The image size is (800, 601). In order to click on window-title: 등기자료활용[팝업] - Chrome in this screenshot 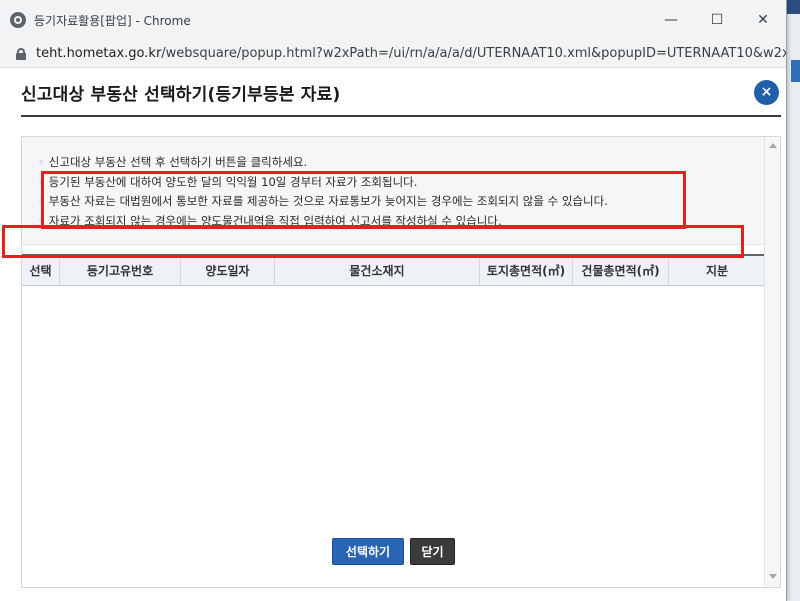, I will do `click(112, 20)`.